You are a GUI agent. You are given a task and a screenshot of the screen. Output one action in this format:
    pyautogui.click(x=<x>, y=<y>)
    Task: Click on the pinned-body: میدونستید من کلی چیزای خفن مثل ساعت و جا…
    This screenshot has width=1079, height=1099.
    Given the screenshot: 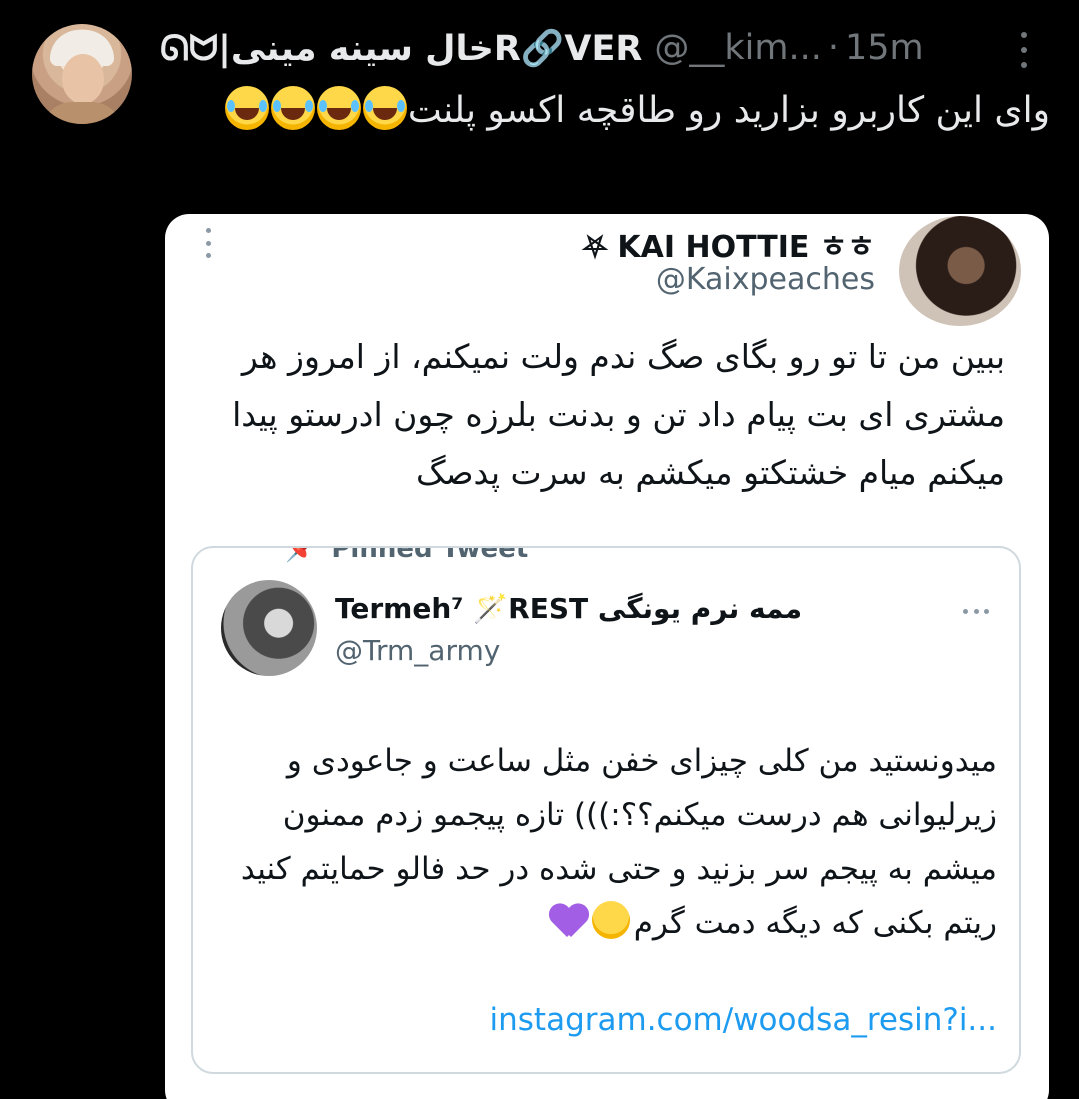 What is the action you would take?
    pyautogui.click(x=618, y=815)
    